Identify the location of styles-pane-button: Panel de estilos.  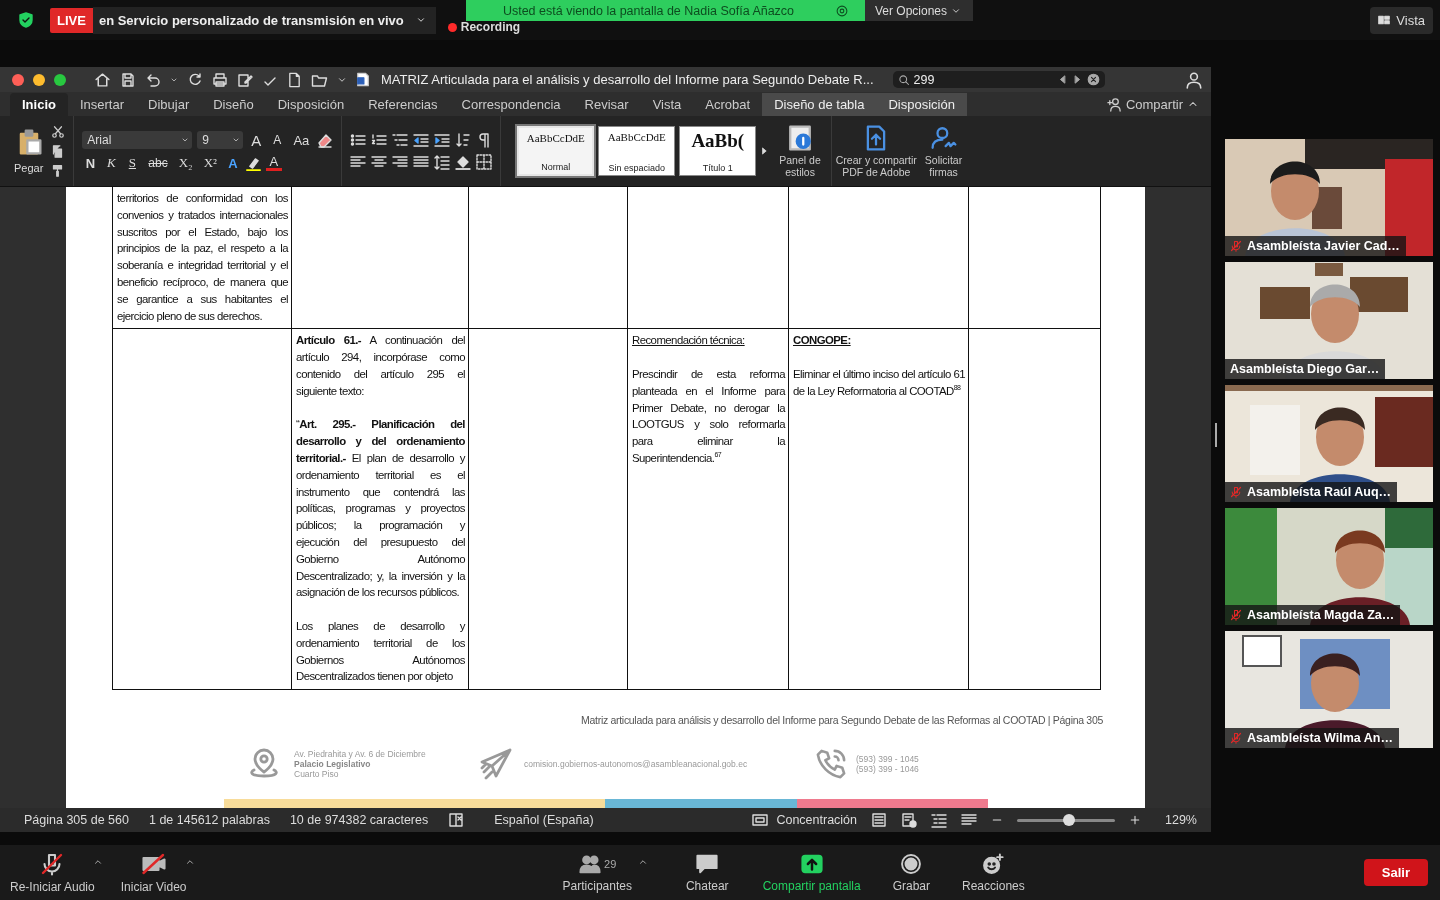
(803, 151).